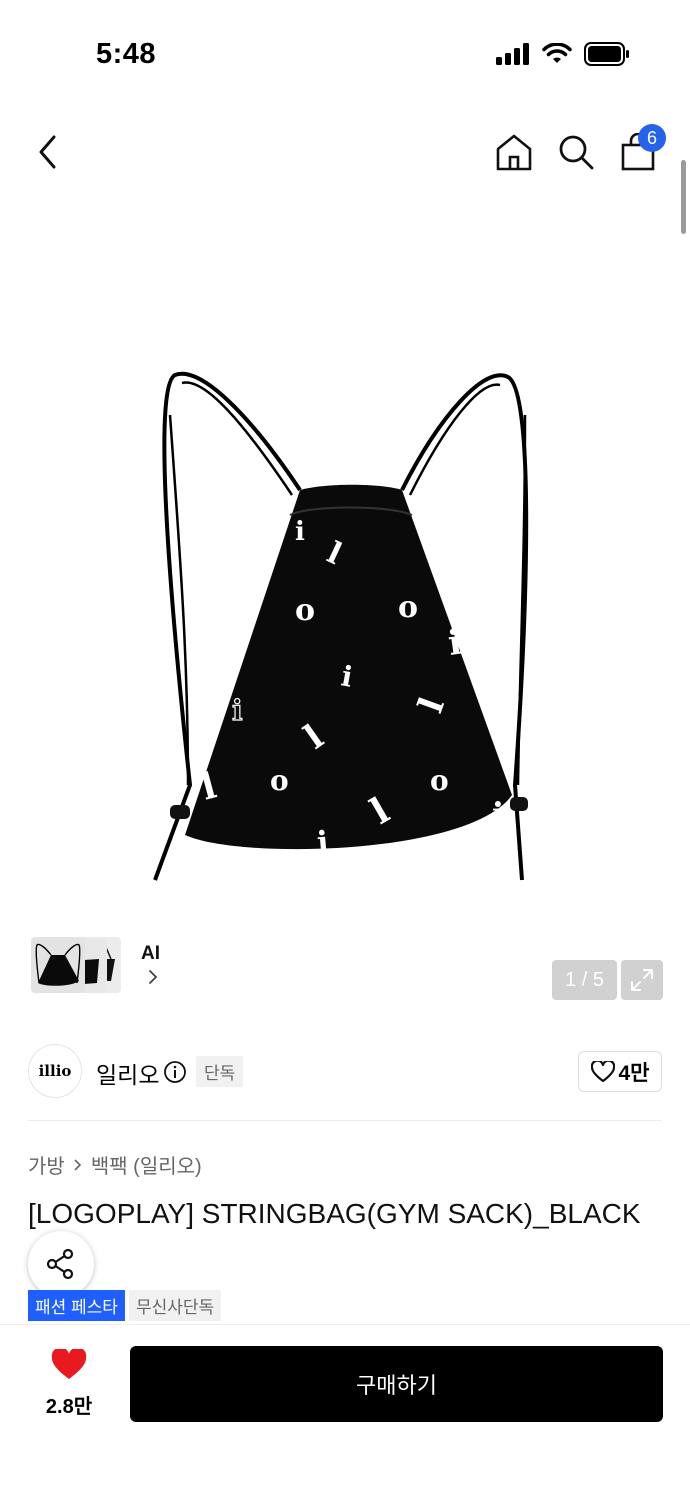  Describe the element at coordinates (396, 1384) in the screenshot. I see `buy-button: 구매하기` at that location.